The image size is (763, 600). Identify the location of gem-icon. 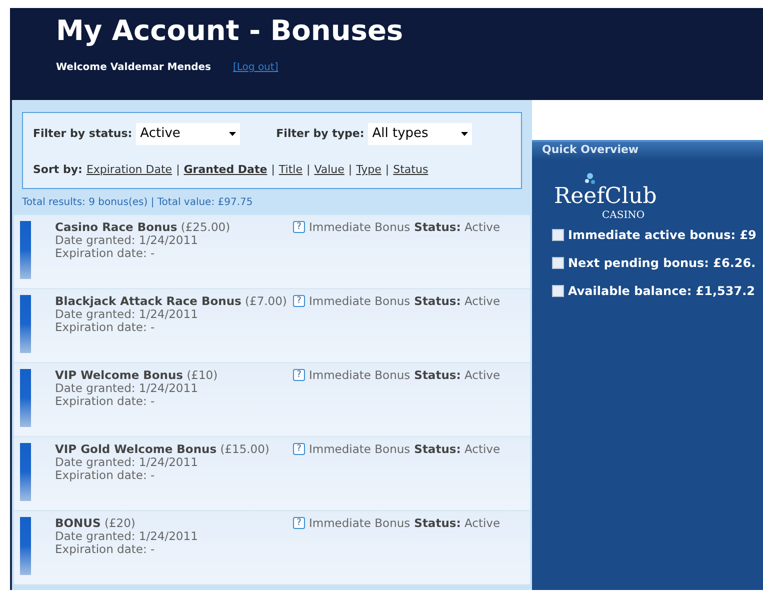
(590, 179).